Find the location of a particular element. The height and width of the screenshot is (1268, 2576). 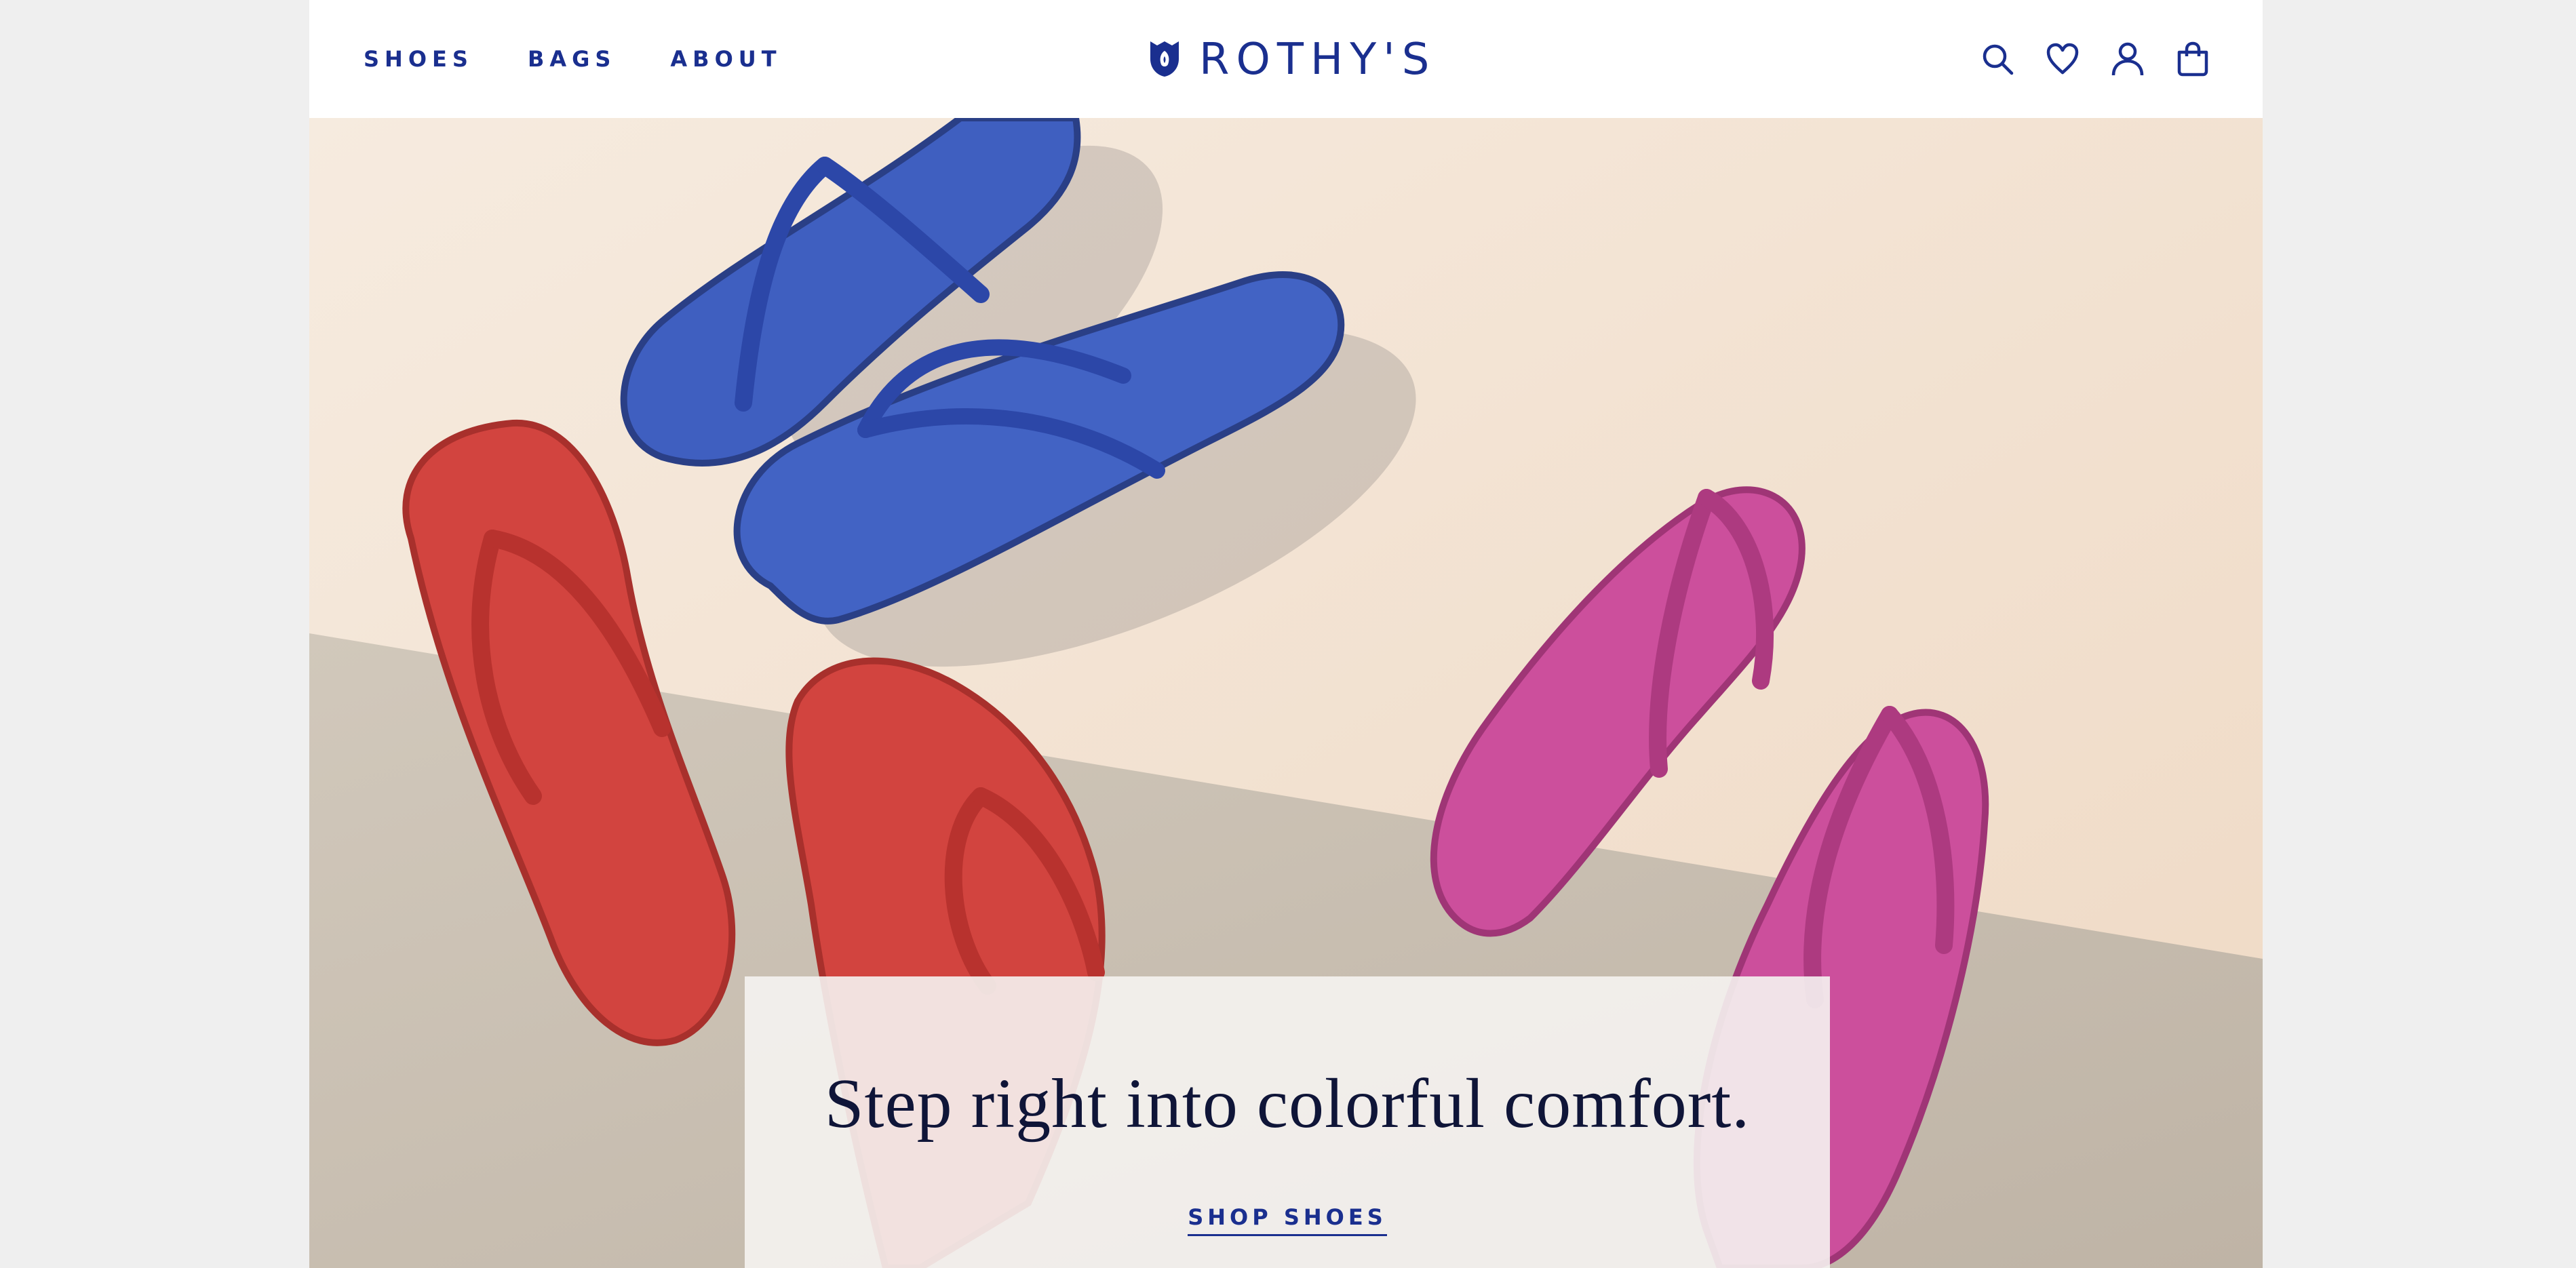

shop-shoes-link-wrap: SHOP SHOES is located at coordinates (1287, 1220).